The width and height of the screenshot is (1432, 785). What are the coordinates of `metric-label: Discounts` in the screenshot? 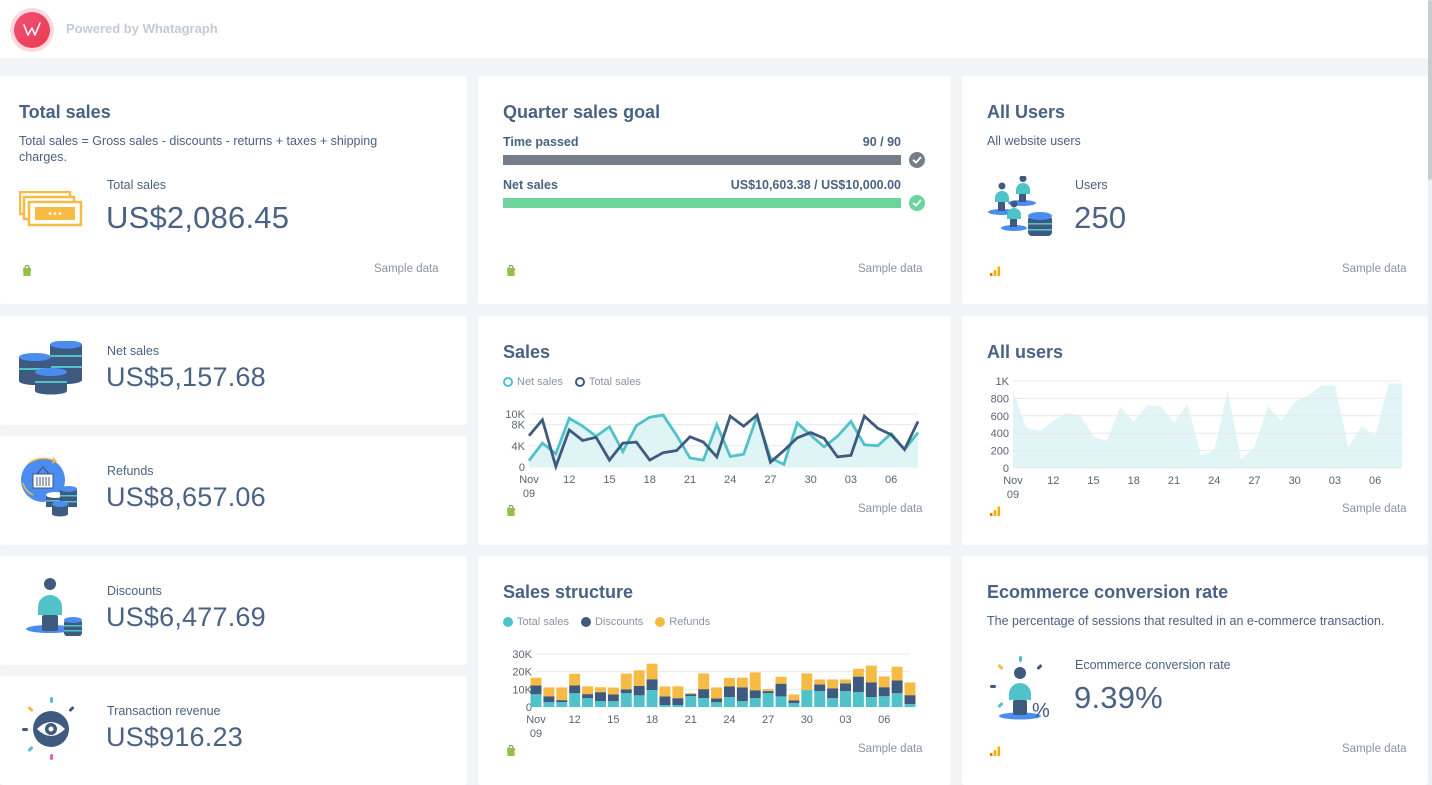 It's located at (134, 591).